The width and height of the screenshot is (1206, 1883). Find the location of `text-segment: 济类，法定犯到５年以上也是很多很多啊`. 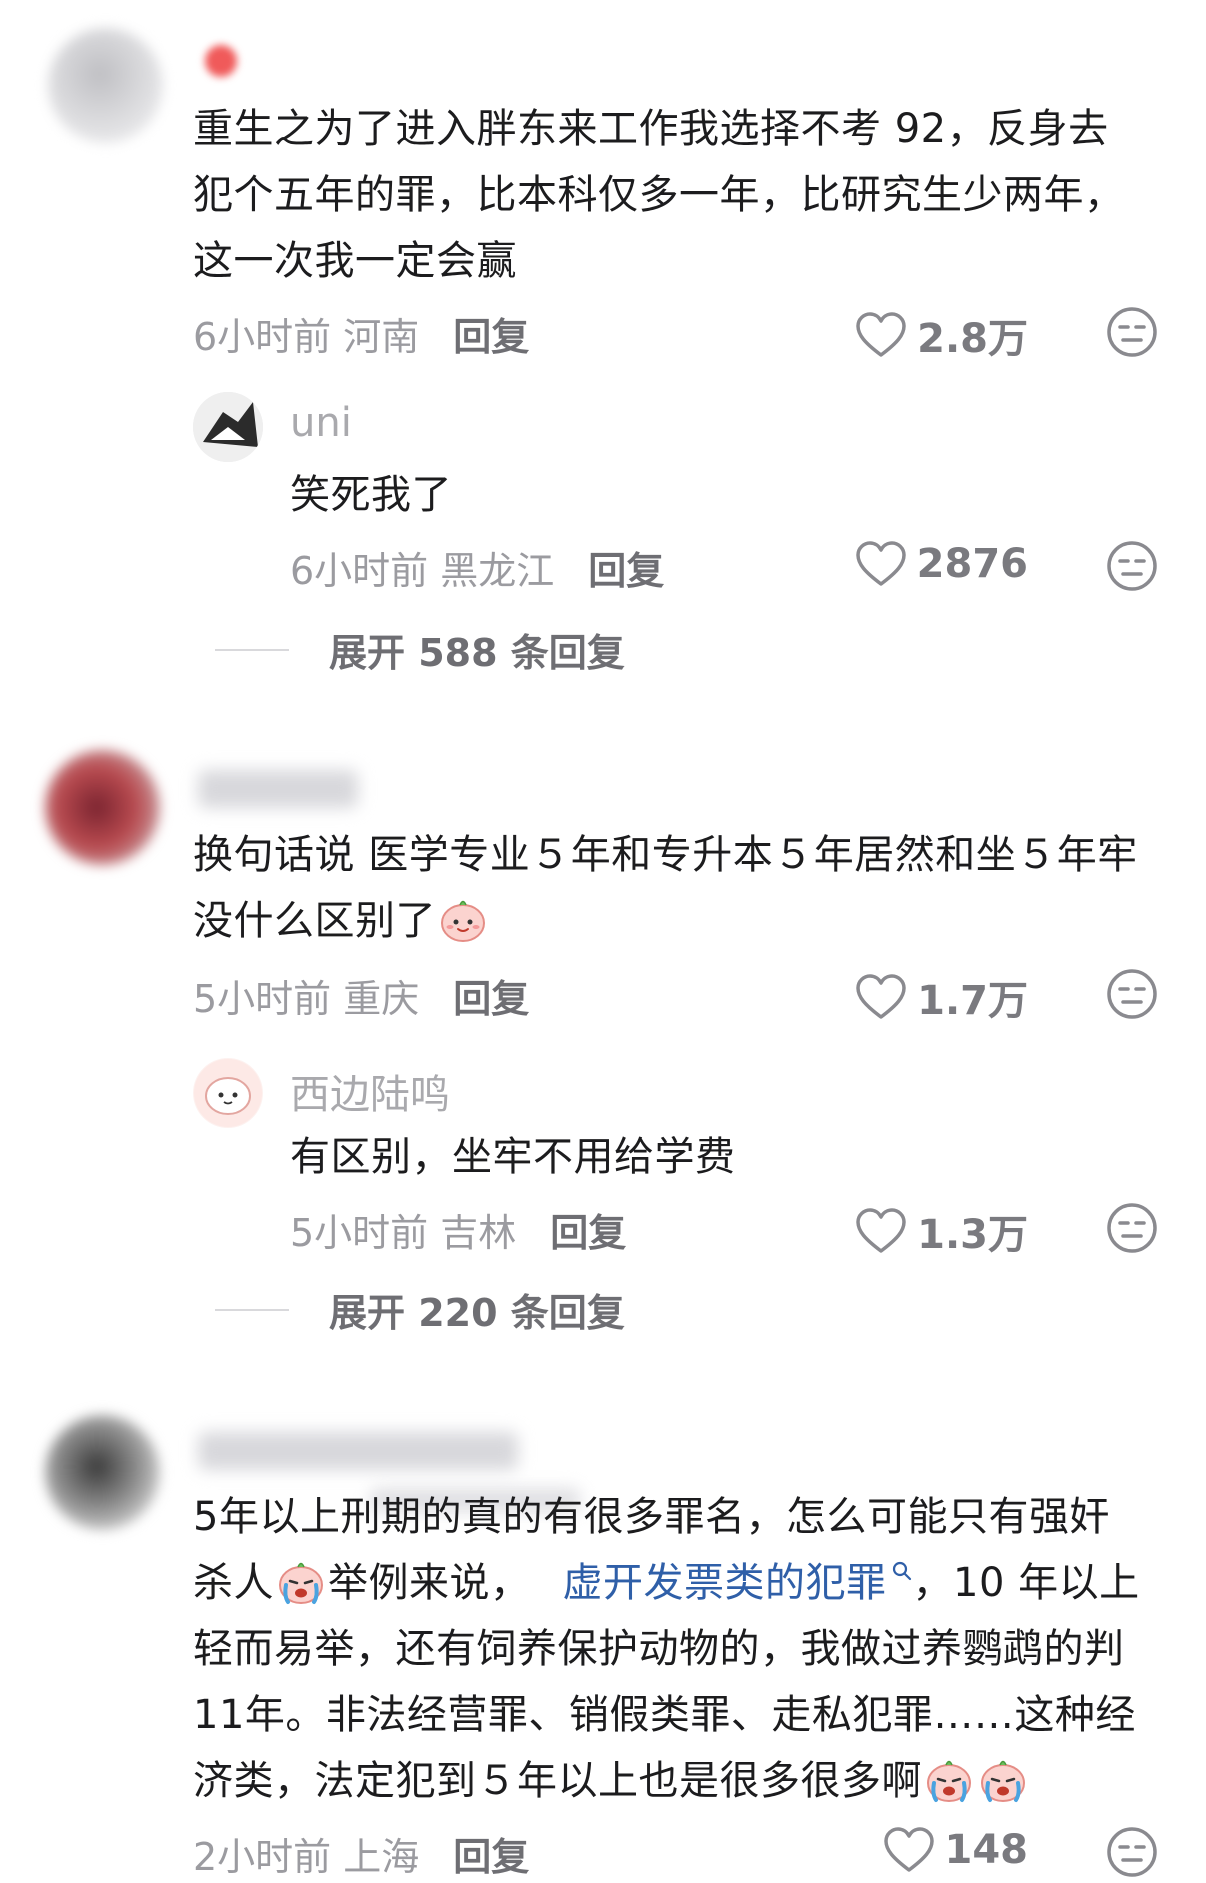

text-segment: 济类，法定犯到５年以上也是很多很多啊 is located at coordinates (557, 1781).